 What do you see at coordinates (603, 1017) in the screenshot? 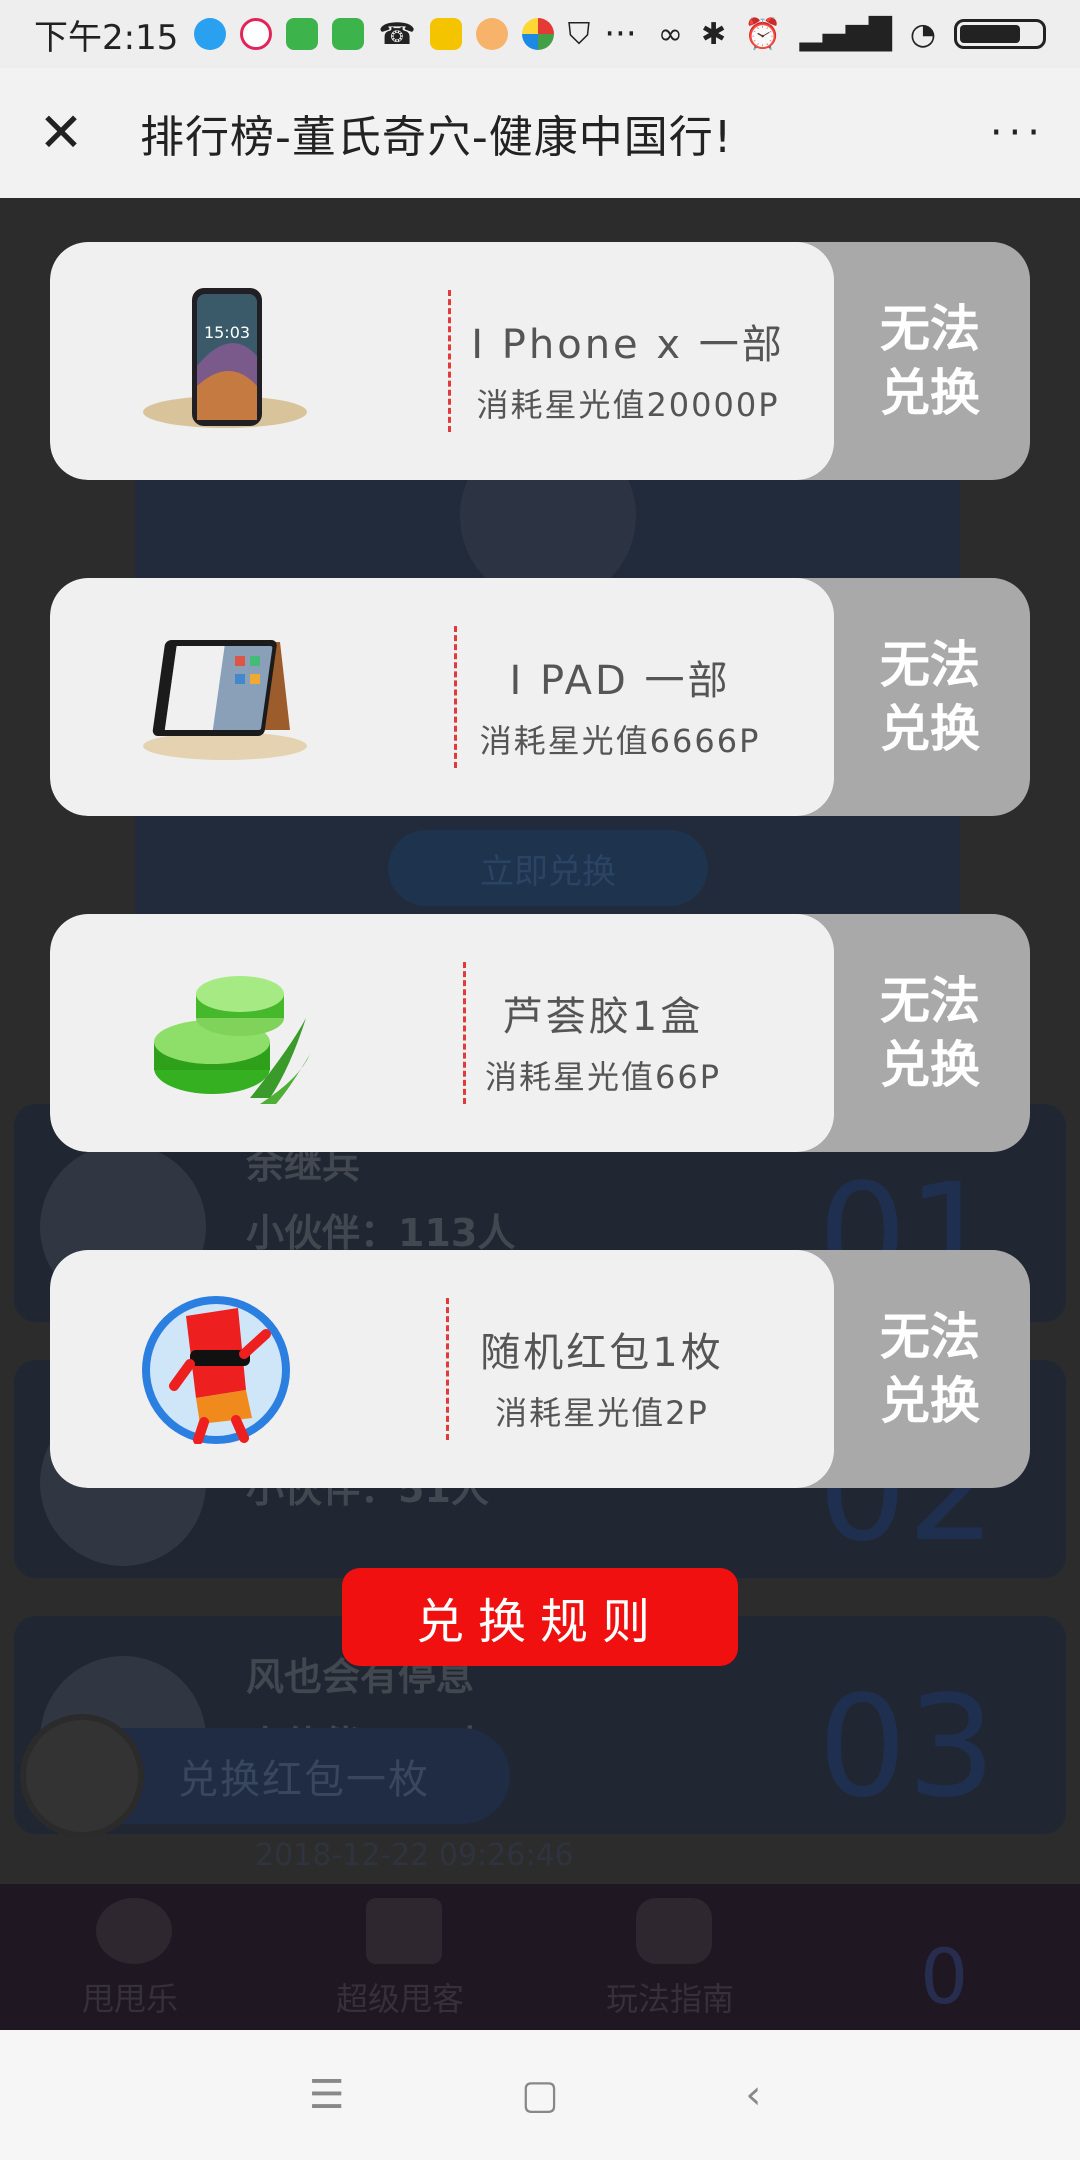
I see `prize-name: 芦荟胶1盒` at bounding box center [603, 1017].